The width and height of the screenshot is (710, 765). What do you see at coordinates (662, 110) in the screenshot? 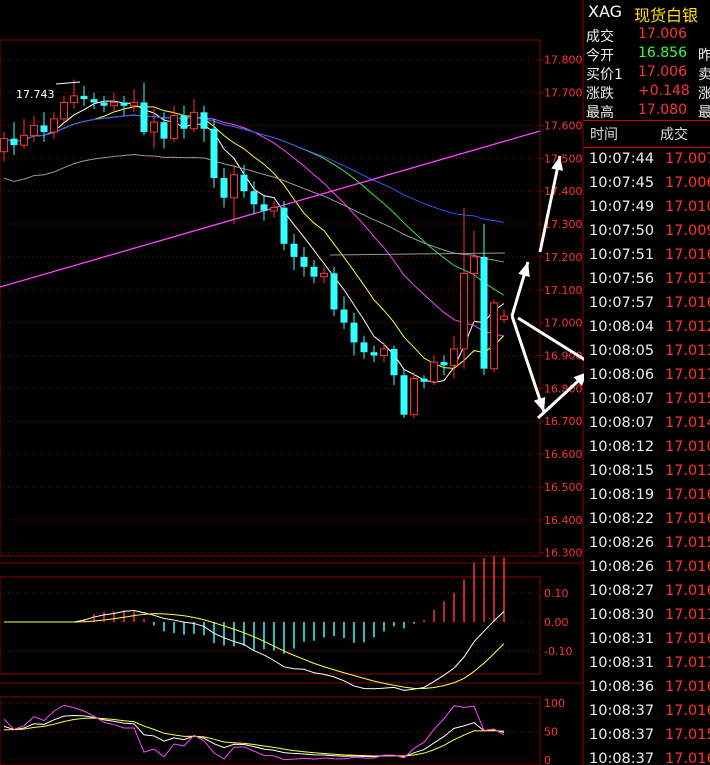
I see `quote-value: 17.080` at bounding box center [662, 110].